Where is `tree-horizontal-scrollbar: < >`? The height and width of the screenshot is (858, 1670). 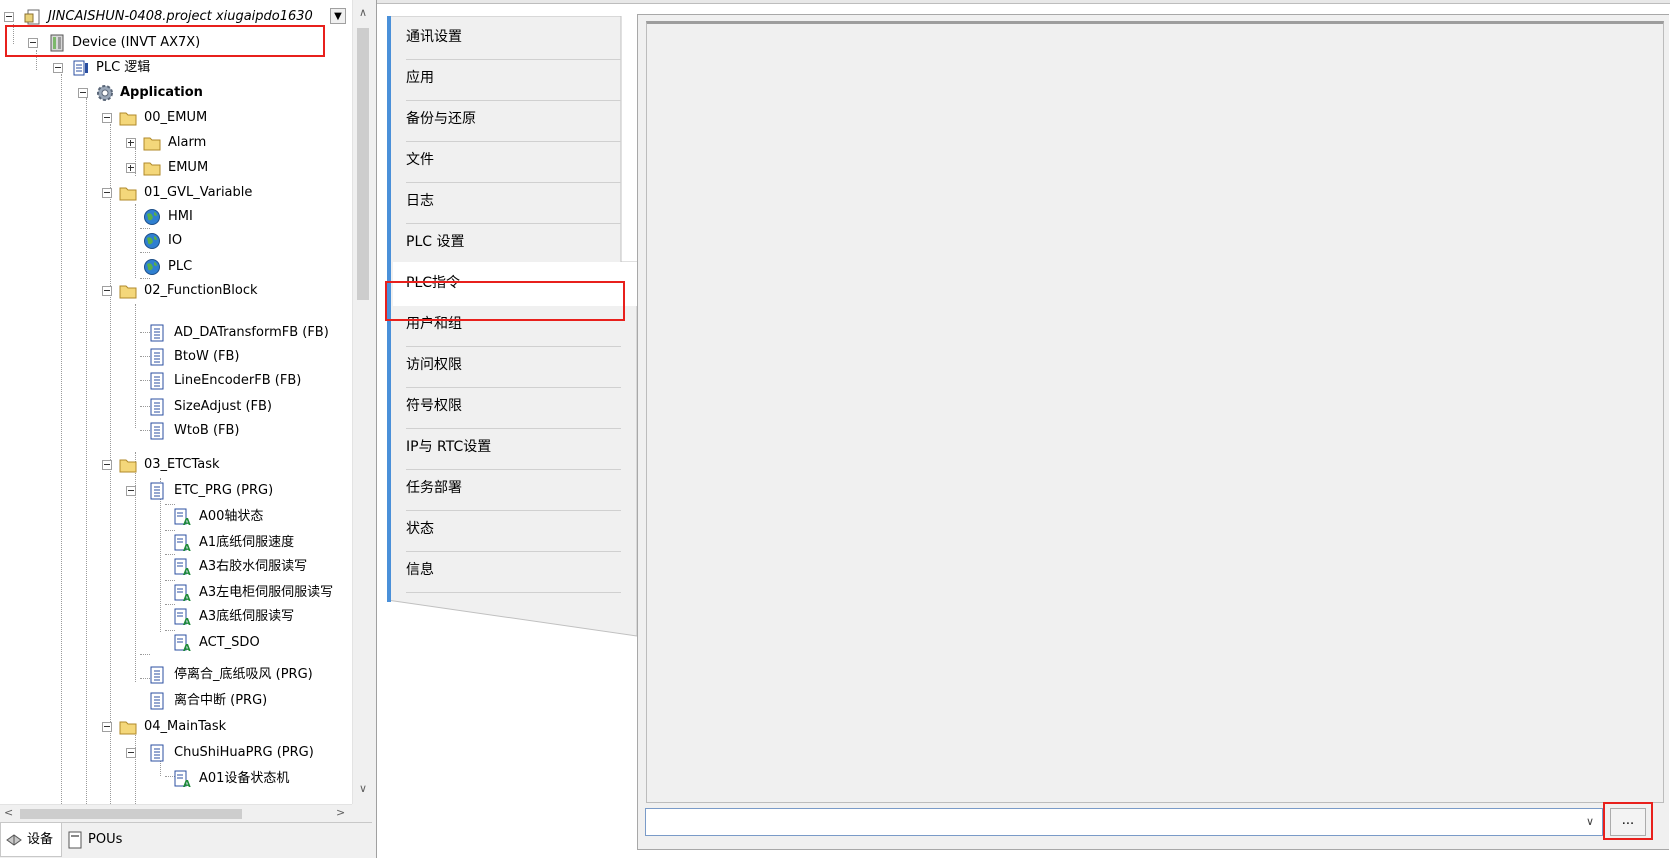 tree-horizontal-scrollbar: < > is located at coordinates (176, 813).